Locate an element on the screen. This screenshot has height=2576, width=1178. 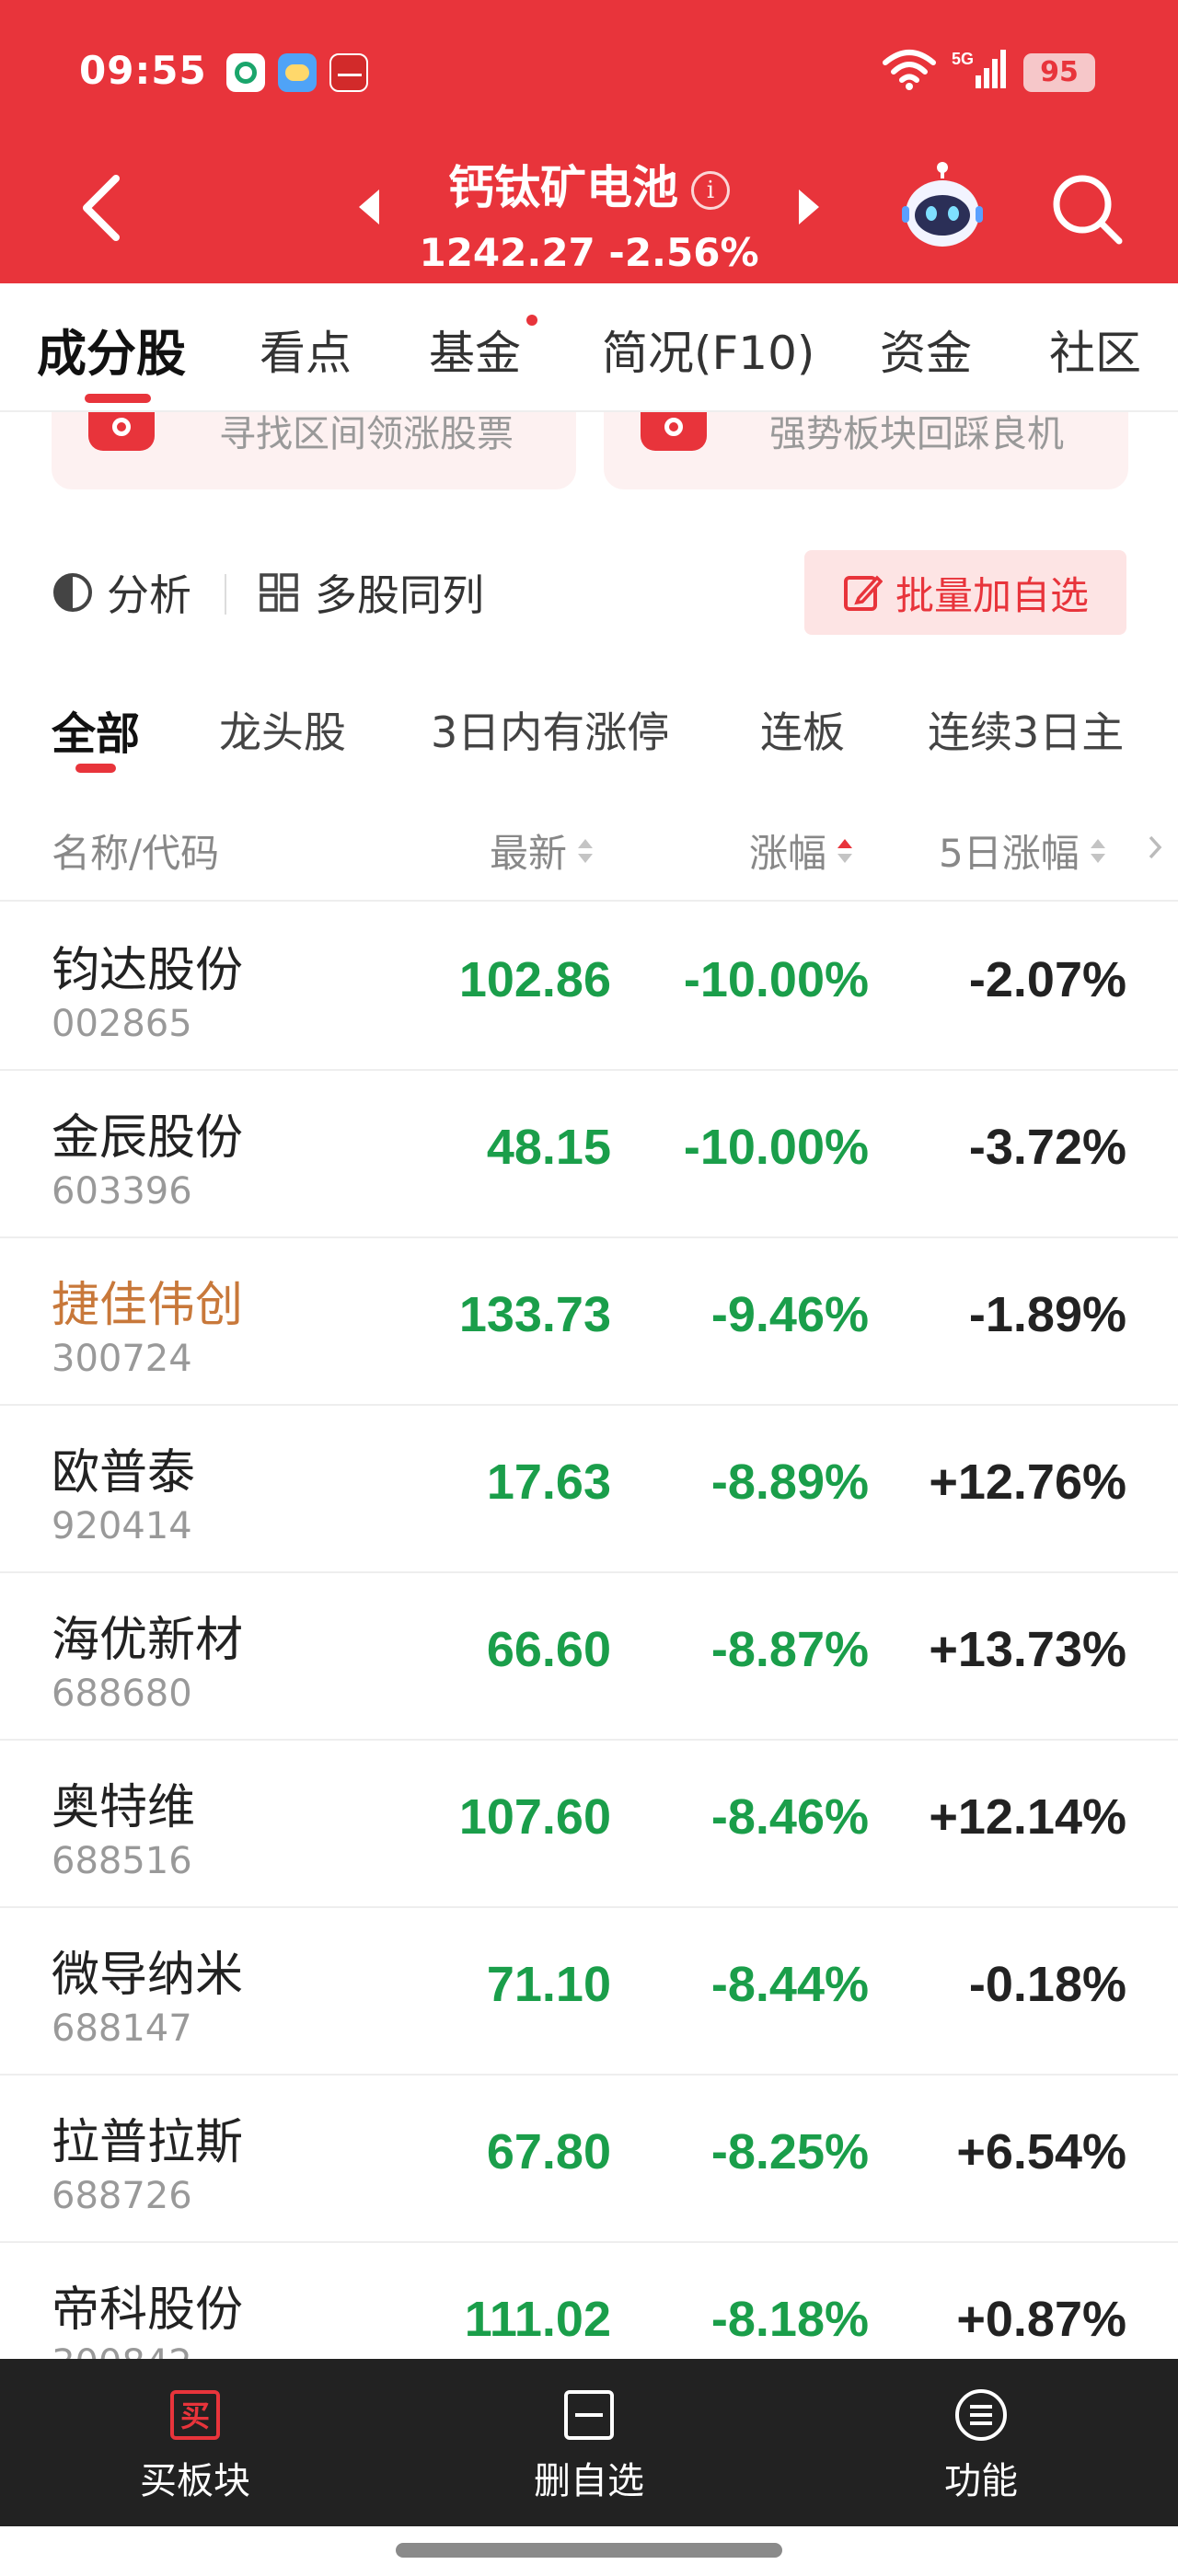
stock-name: 海优新材 is located at coordinates (148, 1640).